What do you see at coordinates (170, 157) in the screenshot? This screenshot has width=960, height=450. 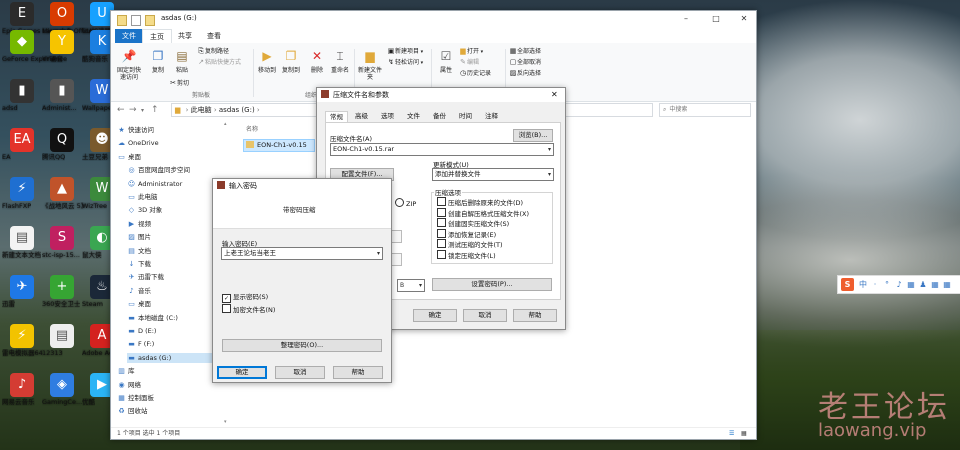 I see `nav-item: ▭ 桌面` at bounding box center [170, 157].